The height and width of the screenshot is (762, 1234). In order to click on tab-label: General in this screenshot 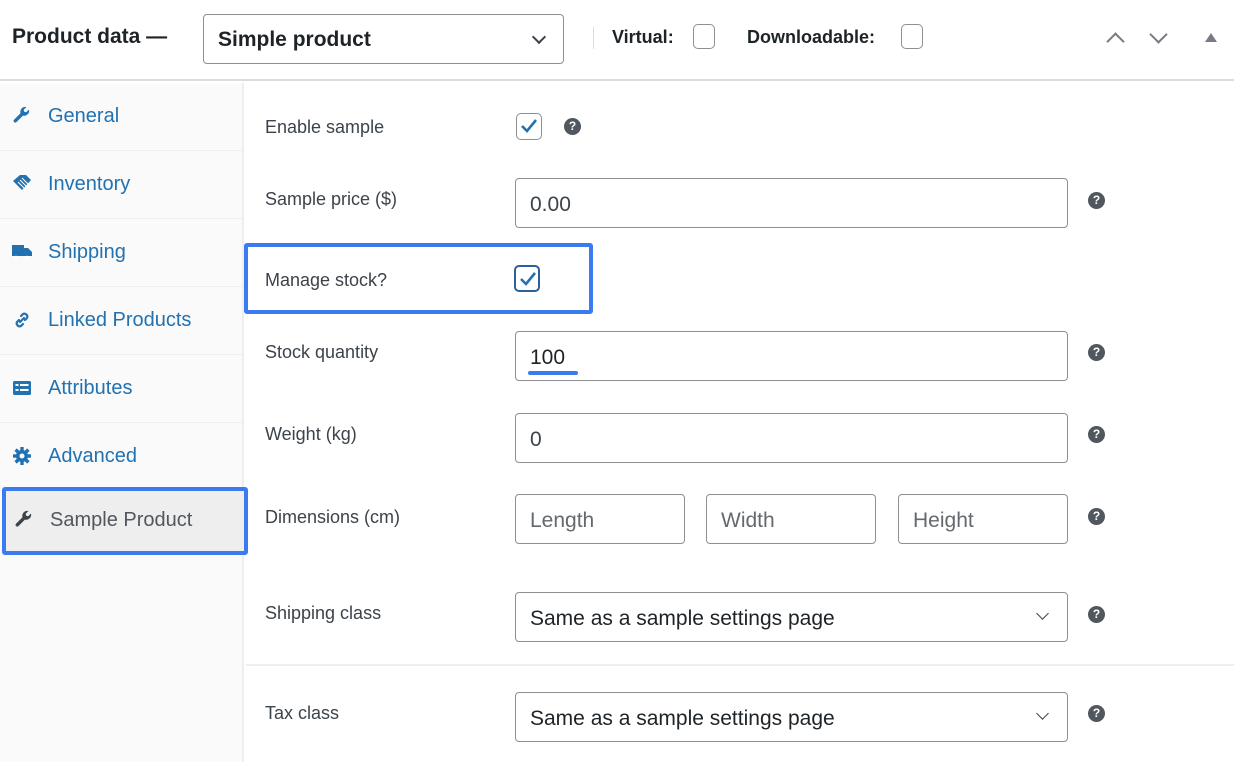, I will do `click(84, 116)`.